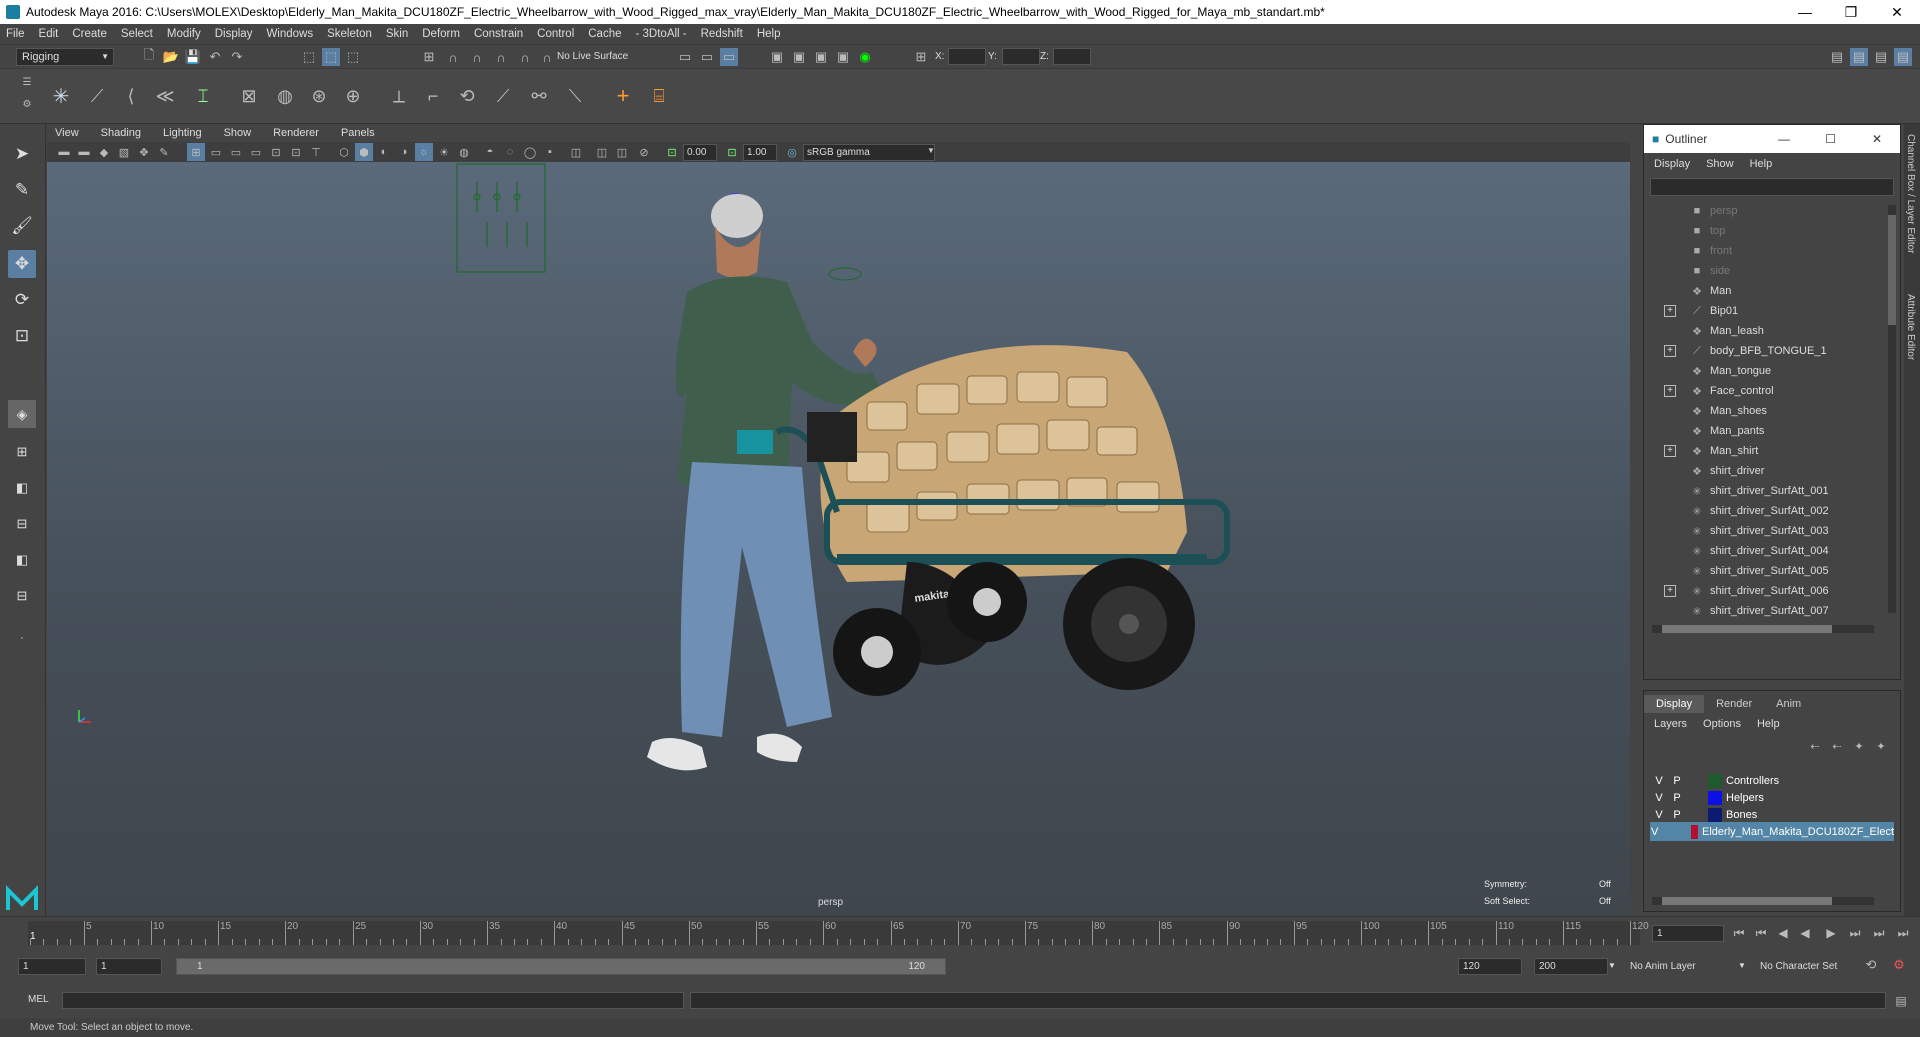 Image resolution: width=1920 pixels, height=1037 pixels. Describe the element at coordinates (1877, 139) in the screenshot. I see `outliner-close-icon: ✕` at that location.